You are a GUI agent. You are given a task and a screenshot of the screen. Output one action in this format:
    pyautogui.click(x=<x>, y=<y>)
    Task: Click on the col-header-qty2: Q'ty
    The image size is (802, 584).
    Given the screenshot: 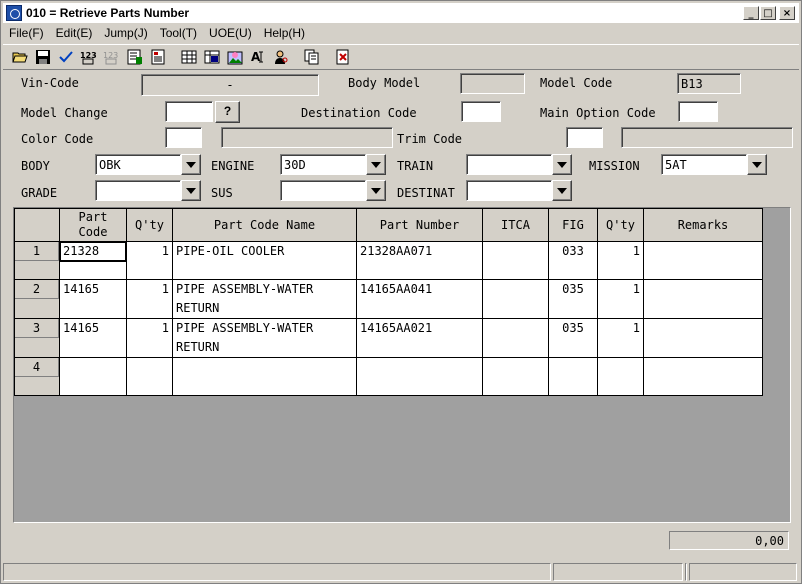 What is the action you would take?
    pyautogui.click(x=620, y=225)
    